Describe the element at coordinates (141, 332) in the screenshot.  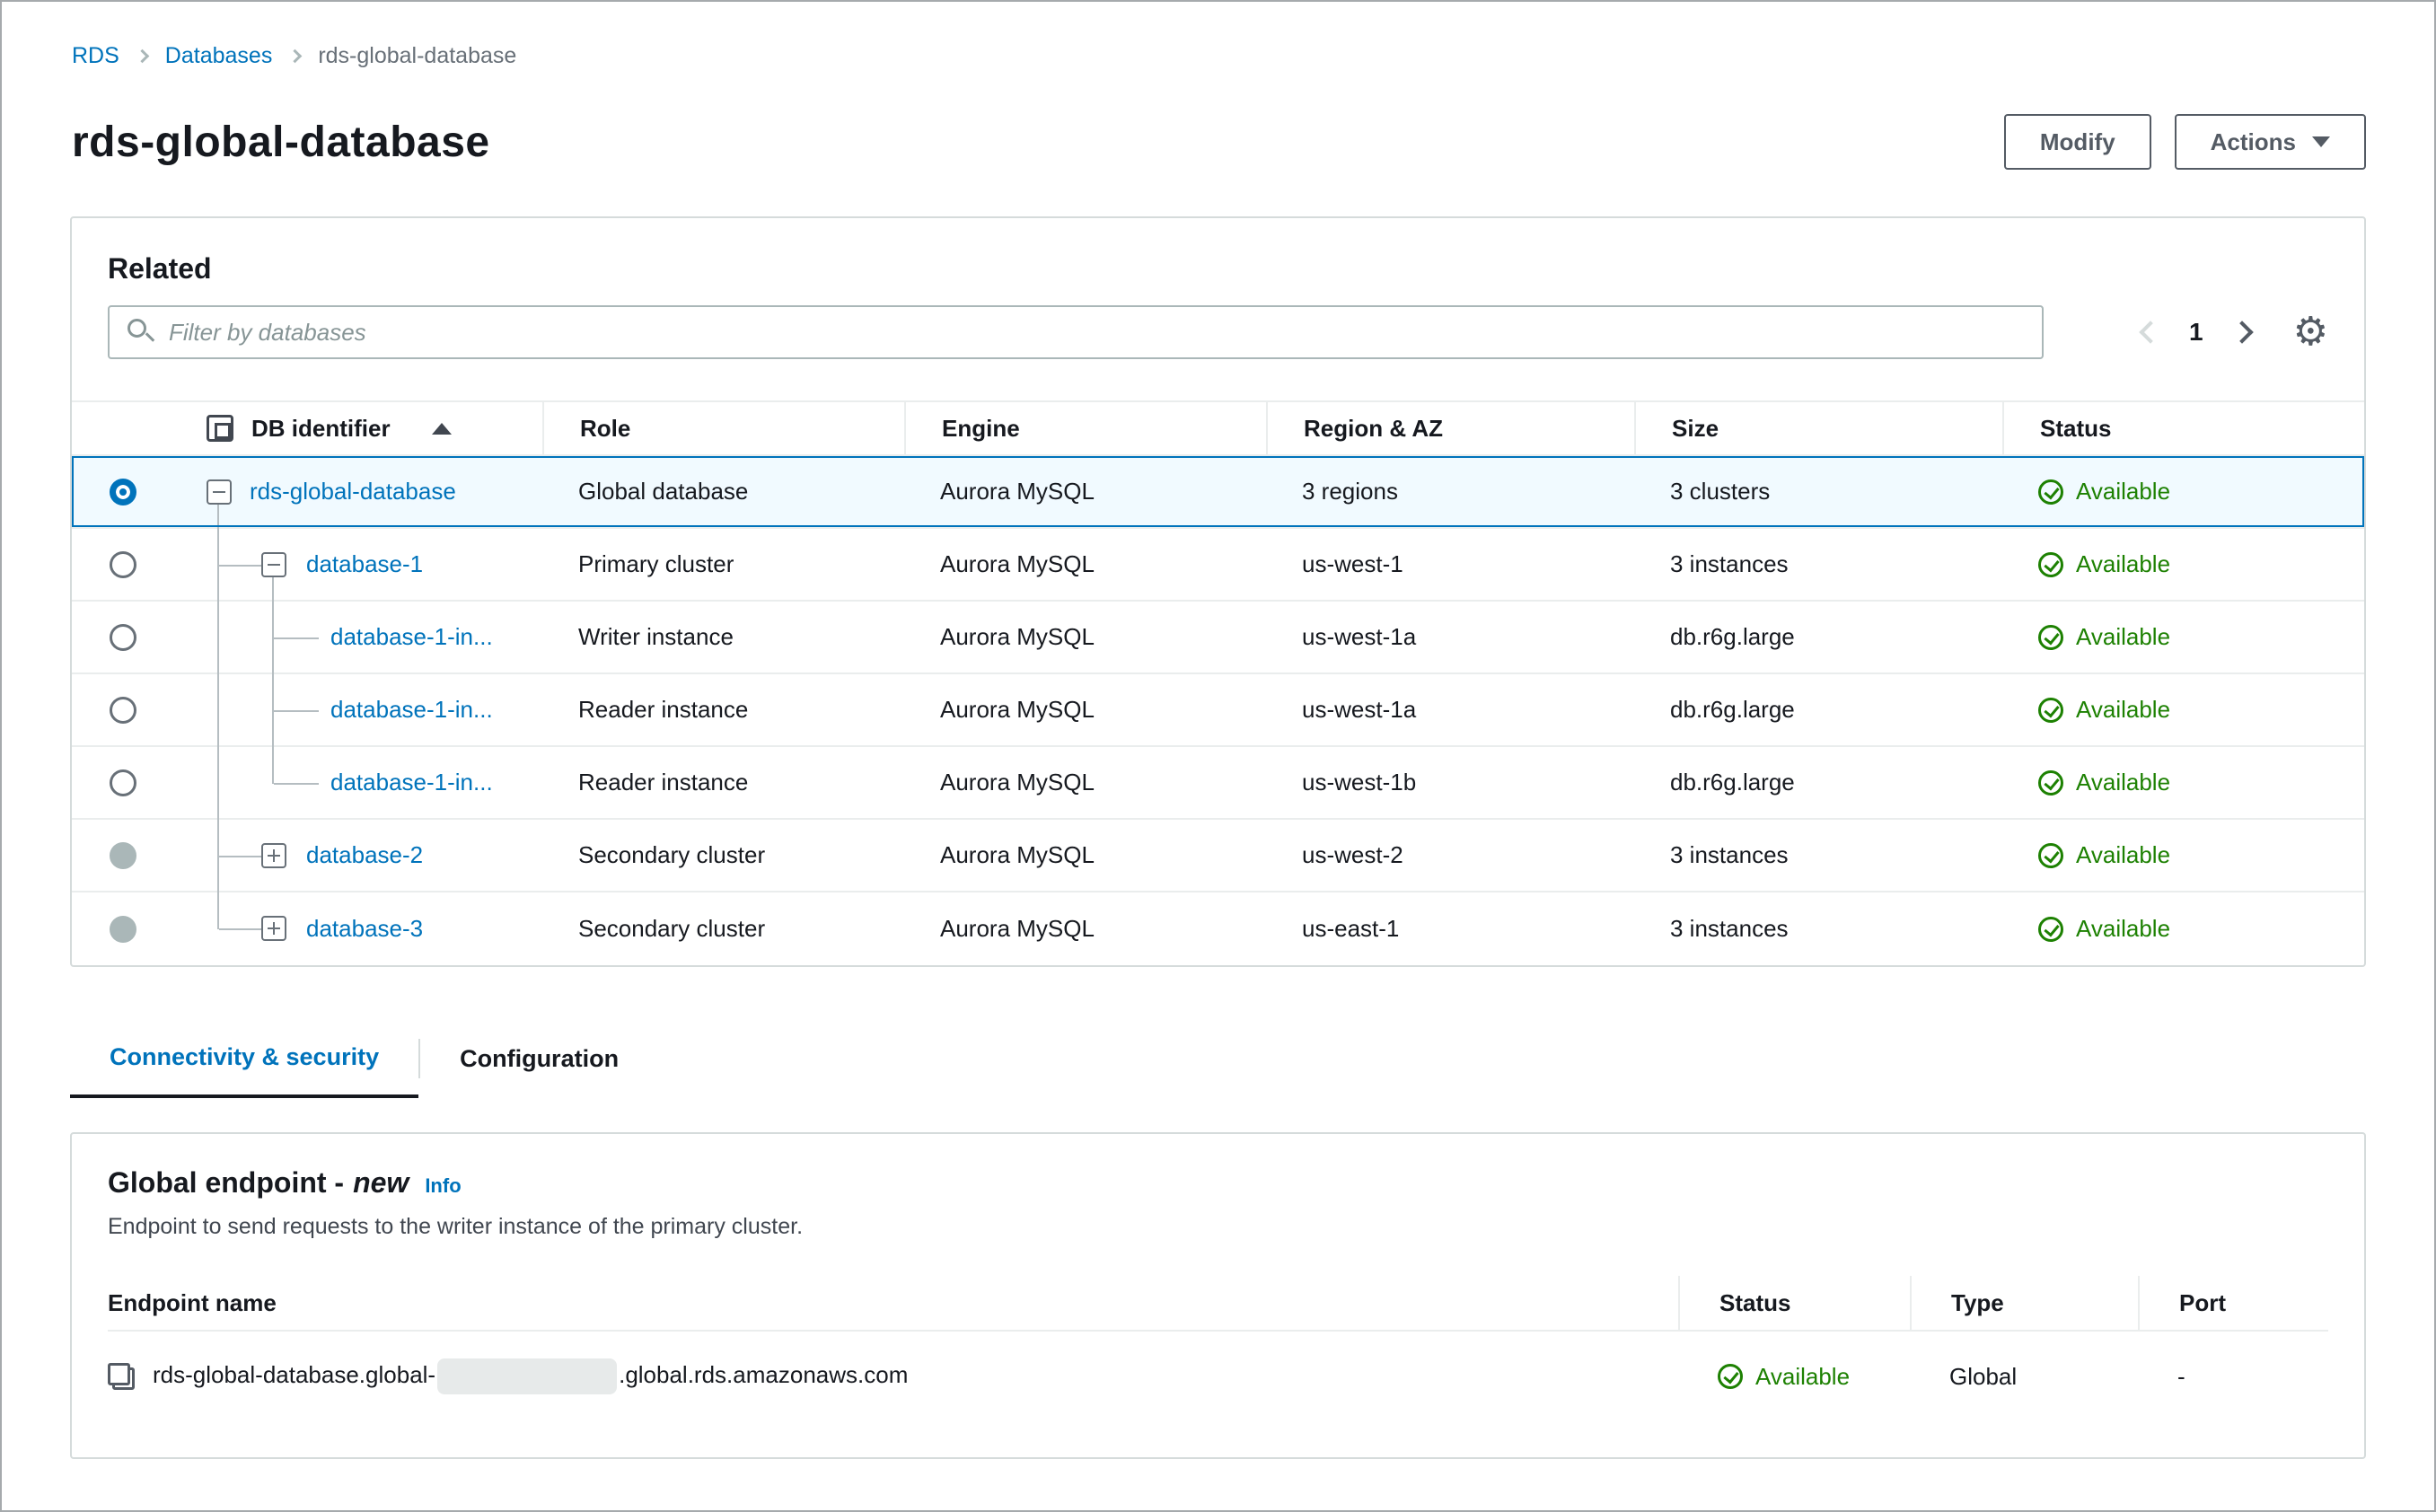
I see `search-icon` at that location.